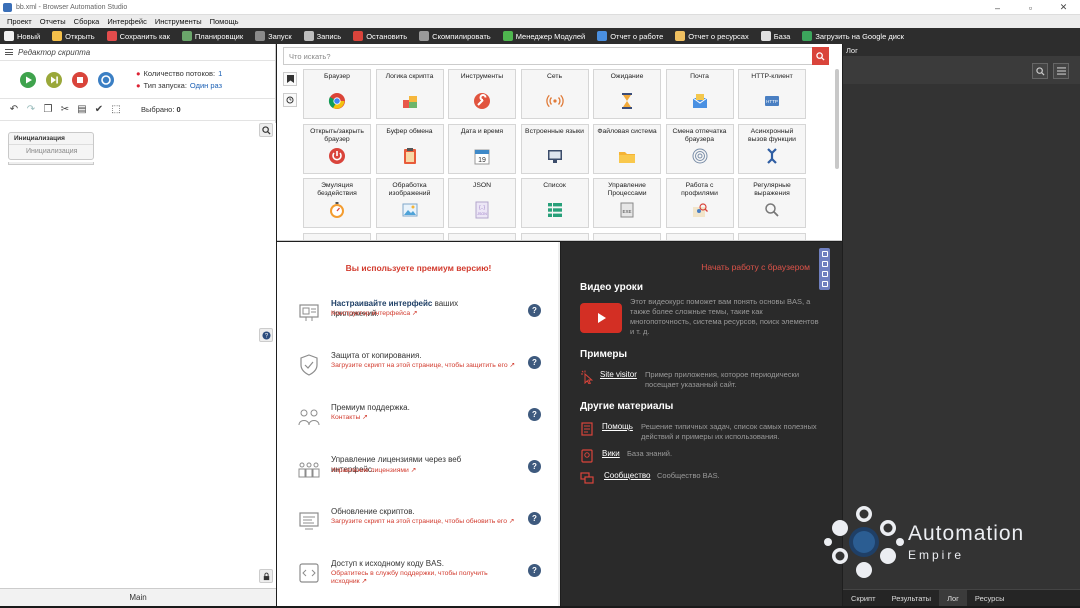 This screenshot has height=608, width=1080. What do you see at coordinates (772, 94) in the screenshot?
I see `action-tile: HTTP-клиент HTTP` at bounding box center [772, 94].